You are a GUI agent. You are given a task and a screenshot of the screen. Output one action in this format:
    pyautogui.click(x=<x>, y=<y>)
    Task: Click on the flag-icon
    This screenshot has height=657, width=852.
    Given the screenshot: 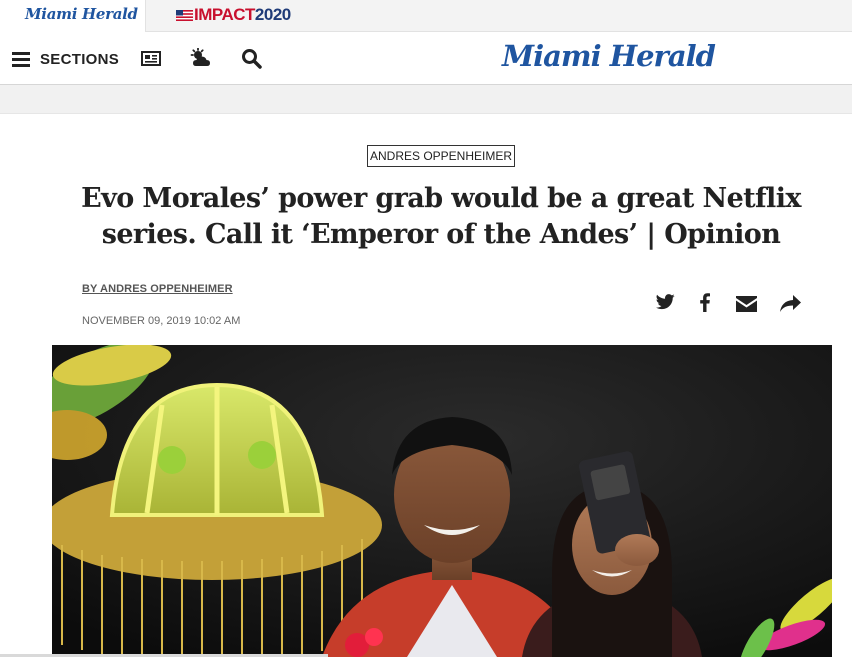 What is the action you would take?
    pyautogui.click(x=184, y=15)
    